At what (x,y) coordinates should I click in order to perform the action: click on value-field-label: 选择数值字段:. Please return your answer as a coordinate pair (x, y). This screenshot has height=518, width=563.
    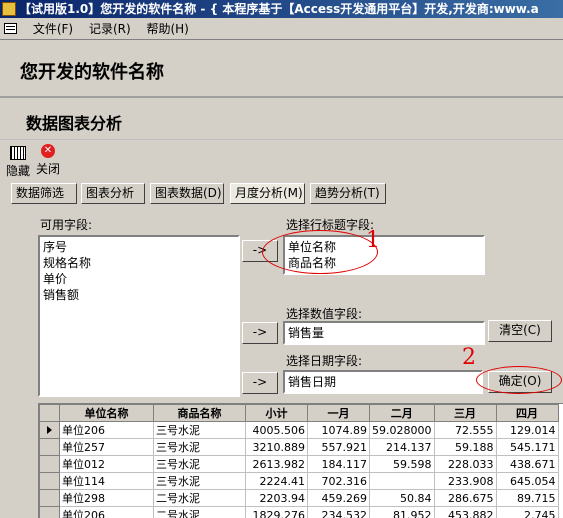
    Looking at the image, I should click on (324, 314).